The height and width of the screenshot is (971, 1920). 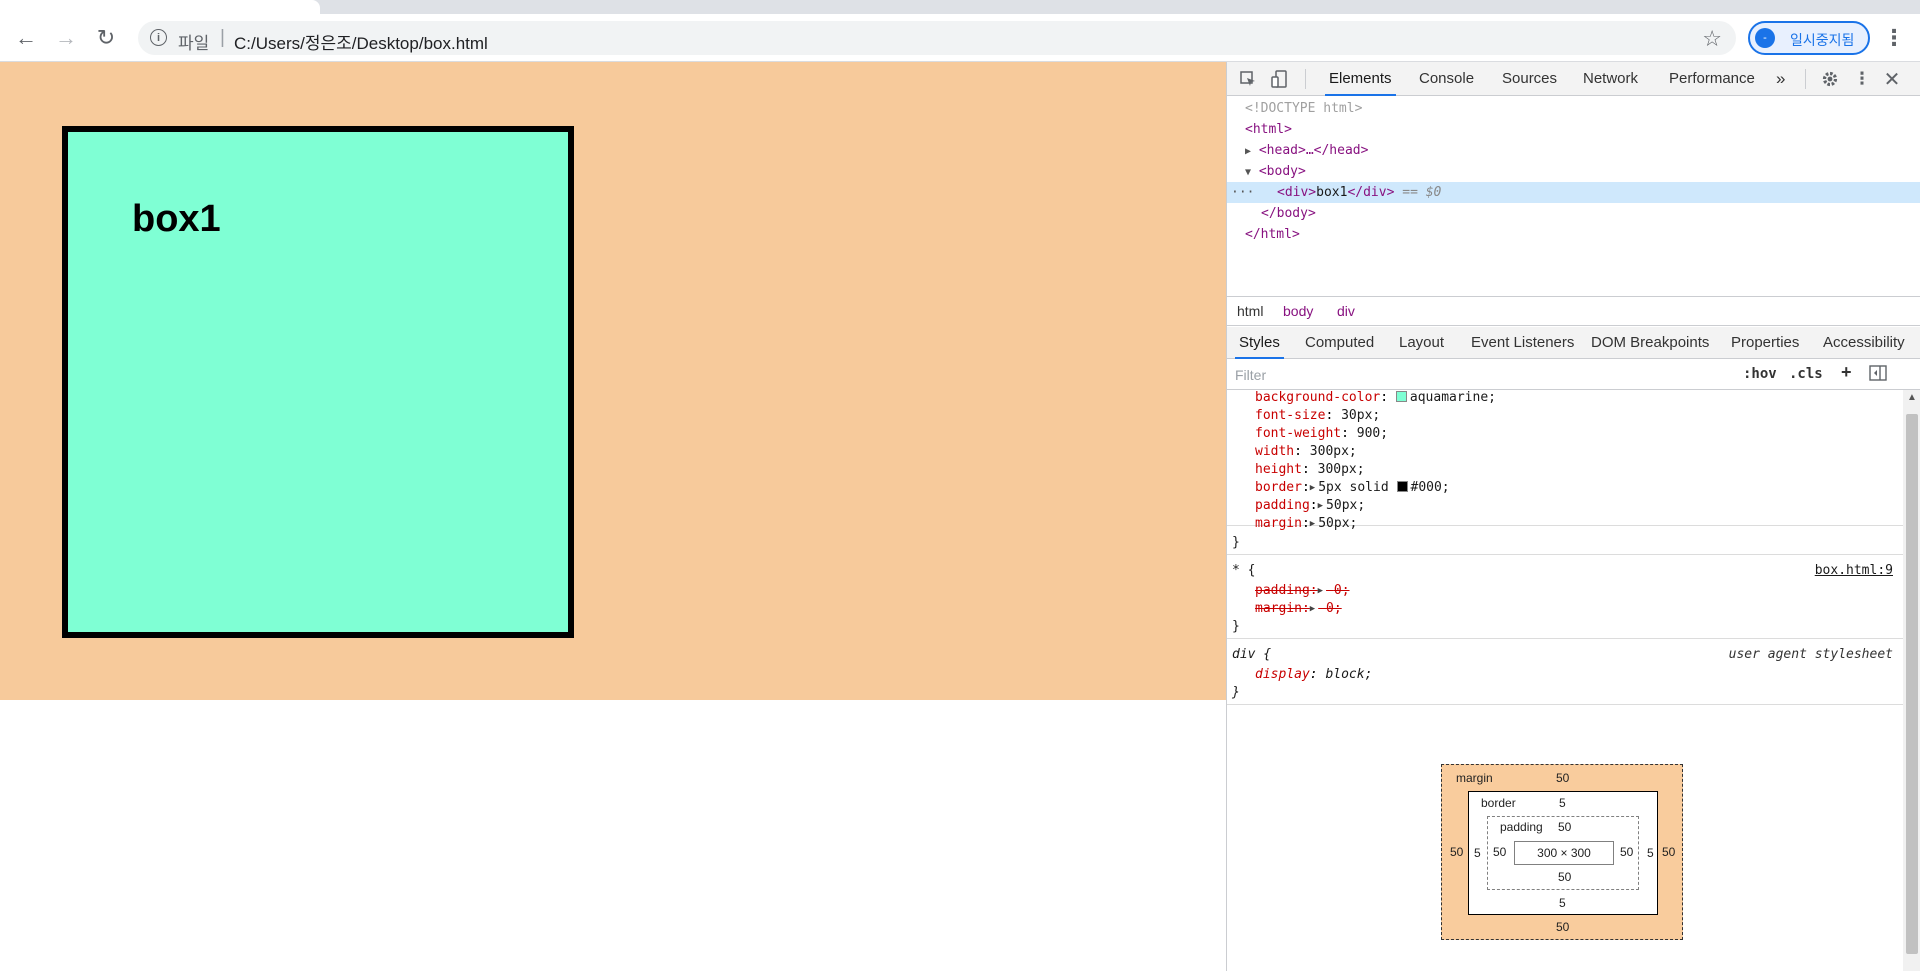 I want to click on style-declaration: margin:▶ 50px;, so click(x=1306, y=524).